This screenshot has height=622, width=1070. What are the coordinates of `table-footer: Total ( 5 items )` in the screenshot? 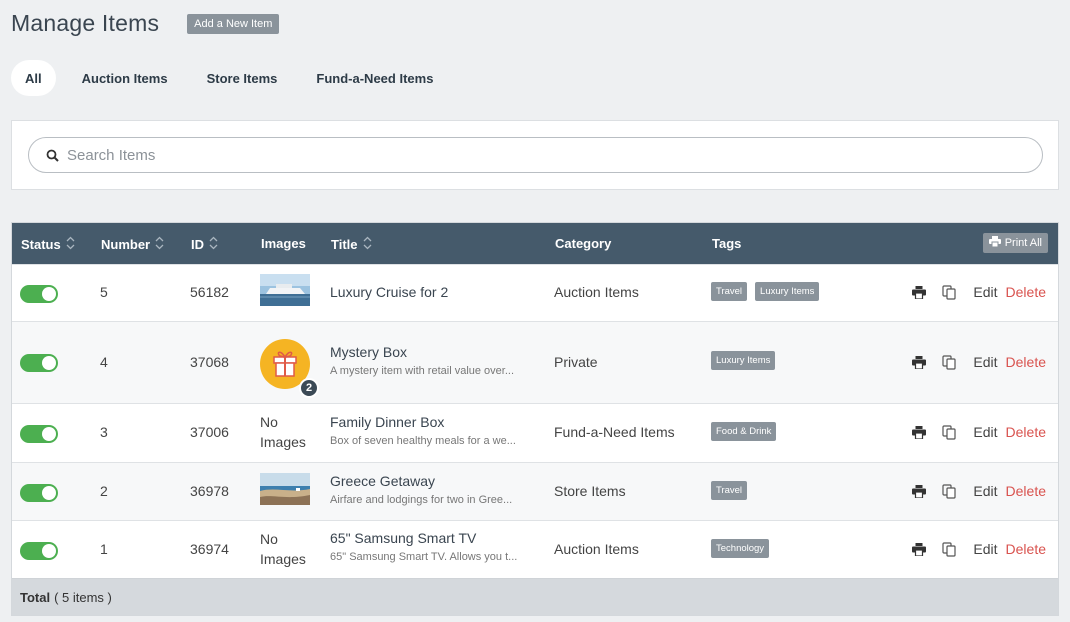 It's located at (535, 596).